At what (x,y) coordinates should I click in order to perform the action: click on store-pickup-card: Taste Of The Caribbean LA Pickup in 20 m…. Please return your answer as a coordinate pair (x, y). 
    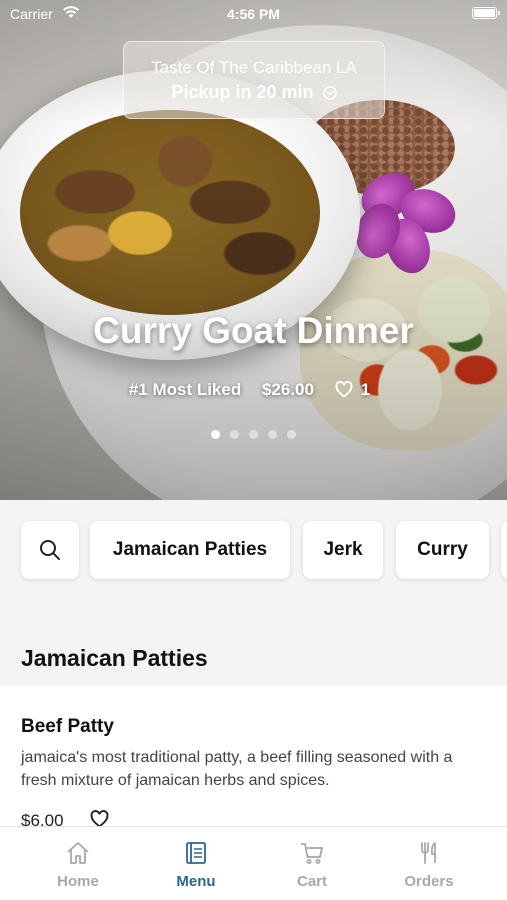
    Looking at the image, I should click on (254, 80).